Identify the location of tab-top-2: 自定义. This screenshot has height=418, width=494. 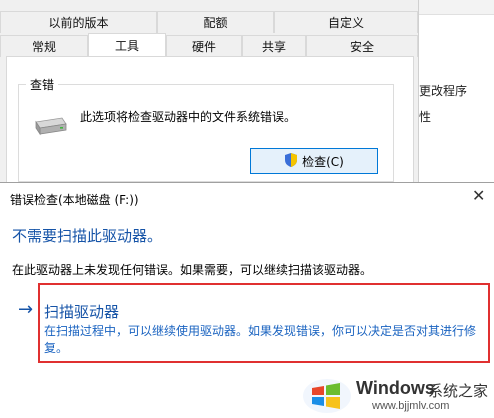
(346, 22).